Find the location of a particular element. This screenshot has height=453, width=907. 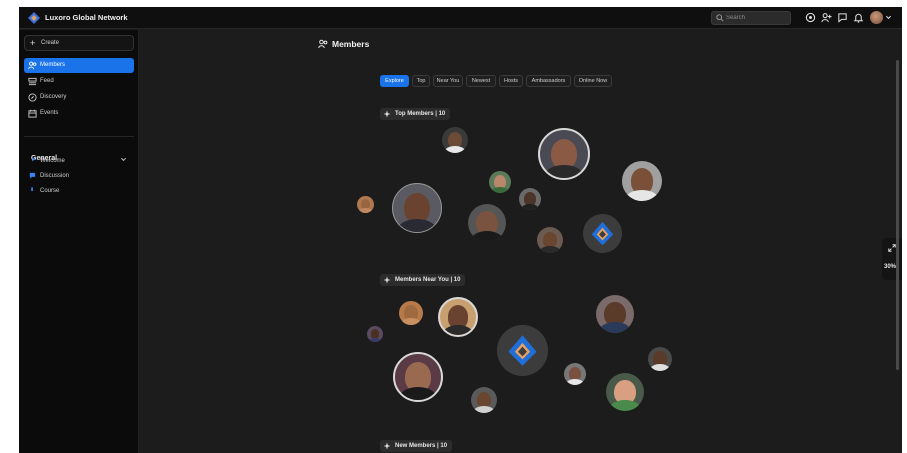

section-members-near-you: Members Near You | 10 is located at coordinates (423, 280).